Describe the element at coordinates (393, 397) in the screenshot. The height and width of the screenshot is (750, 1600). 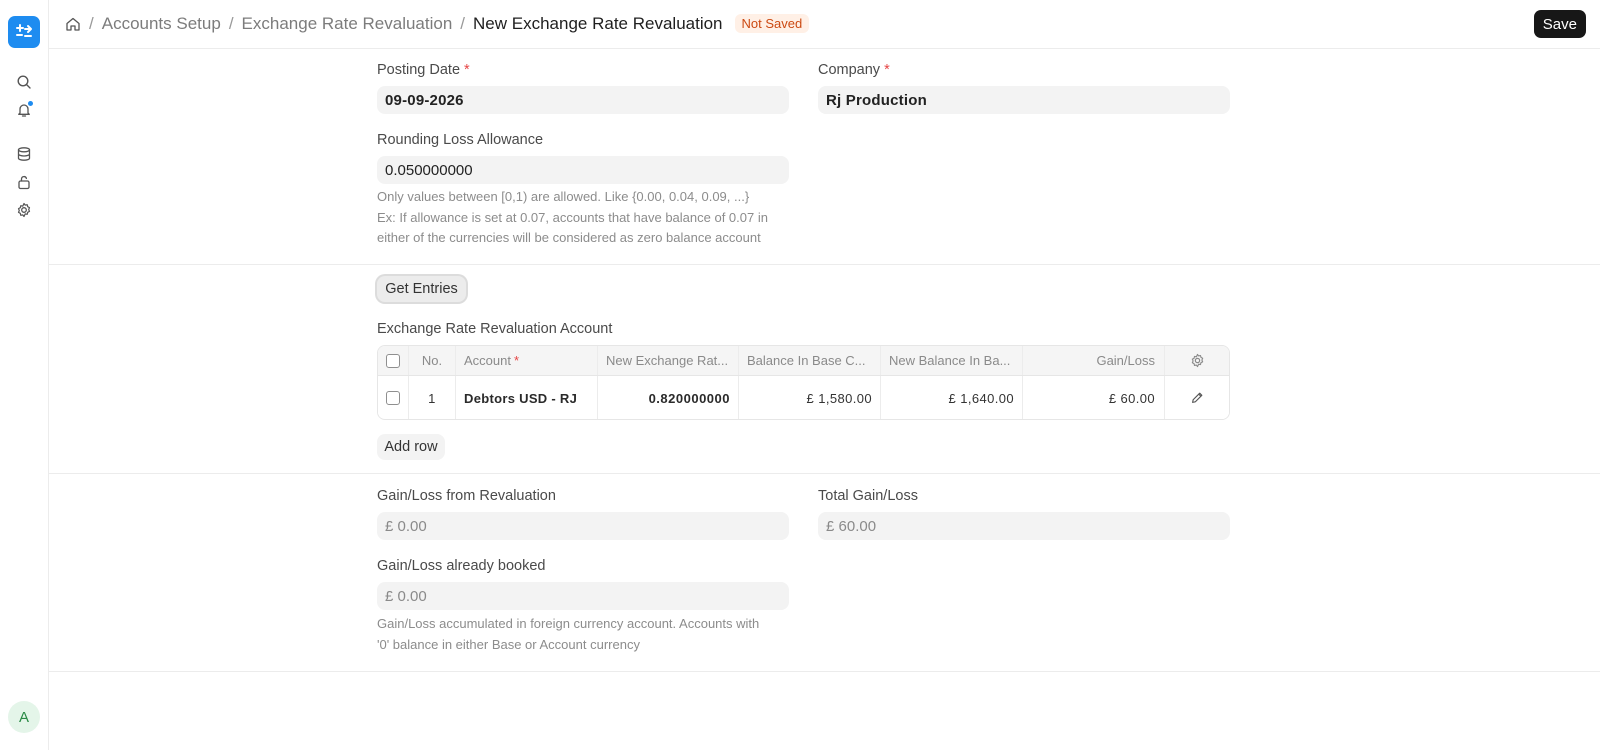
I see `row-checkbox` at that location.